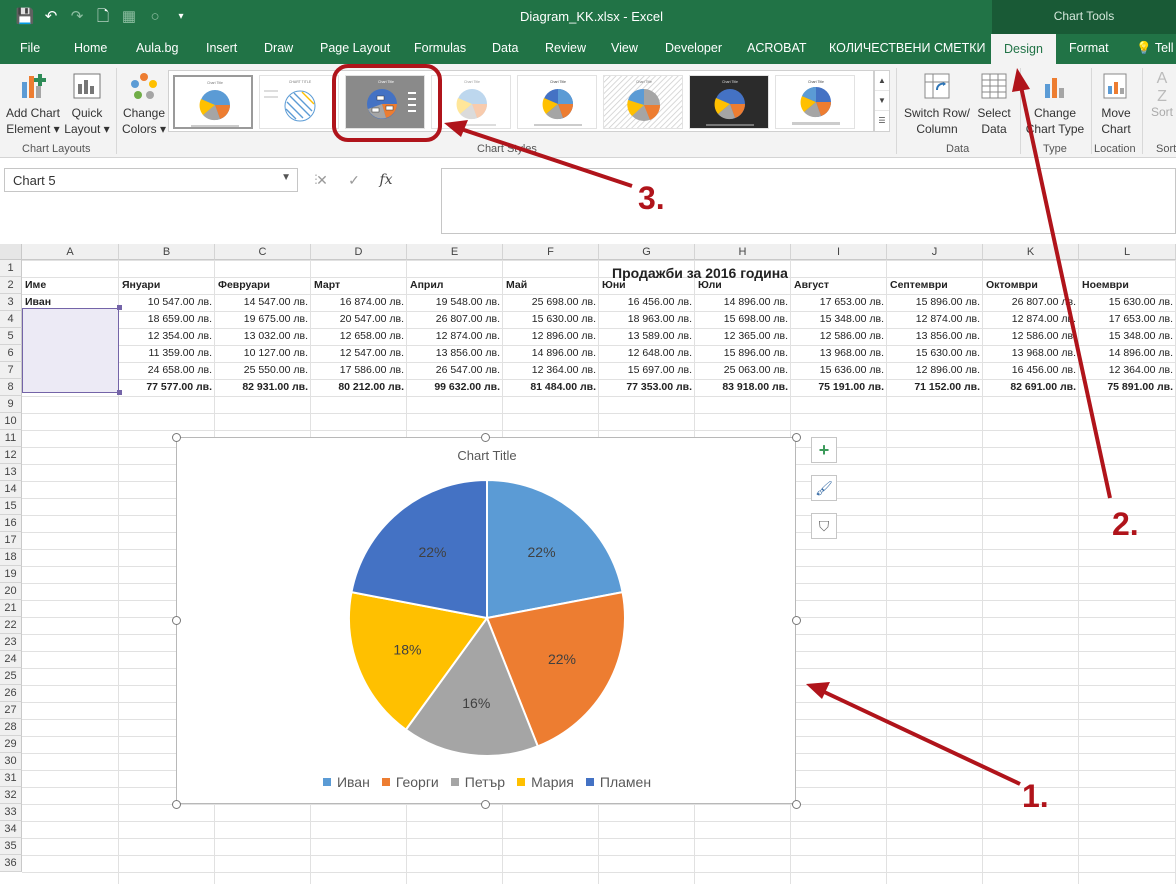 The height and width of the screenshot is (884, 1176). What do you see at coordinates (359, 285) in the screenshot?
I see `header-cell: Март` at bounding box center [359, 285].